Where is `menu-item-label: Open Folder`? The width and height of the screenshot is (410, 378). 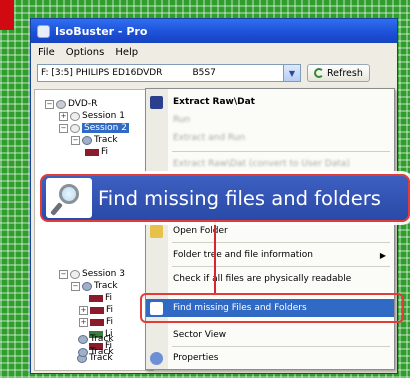 menu-item-label: Open Folder is located at coordinates (200, 231).